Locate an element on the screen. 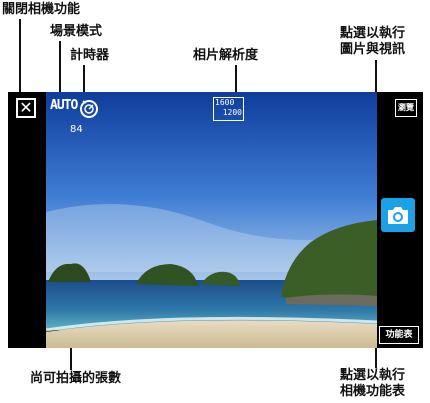 This screenshot has width=430, height=403. callout-menu-line2: 相機功能表 is located at coordinates (373, 391).